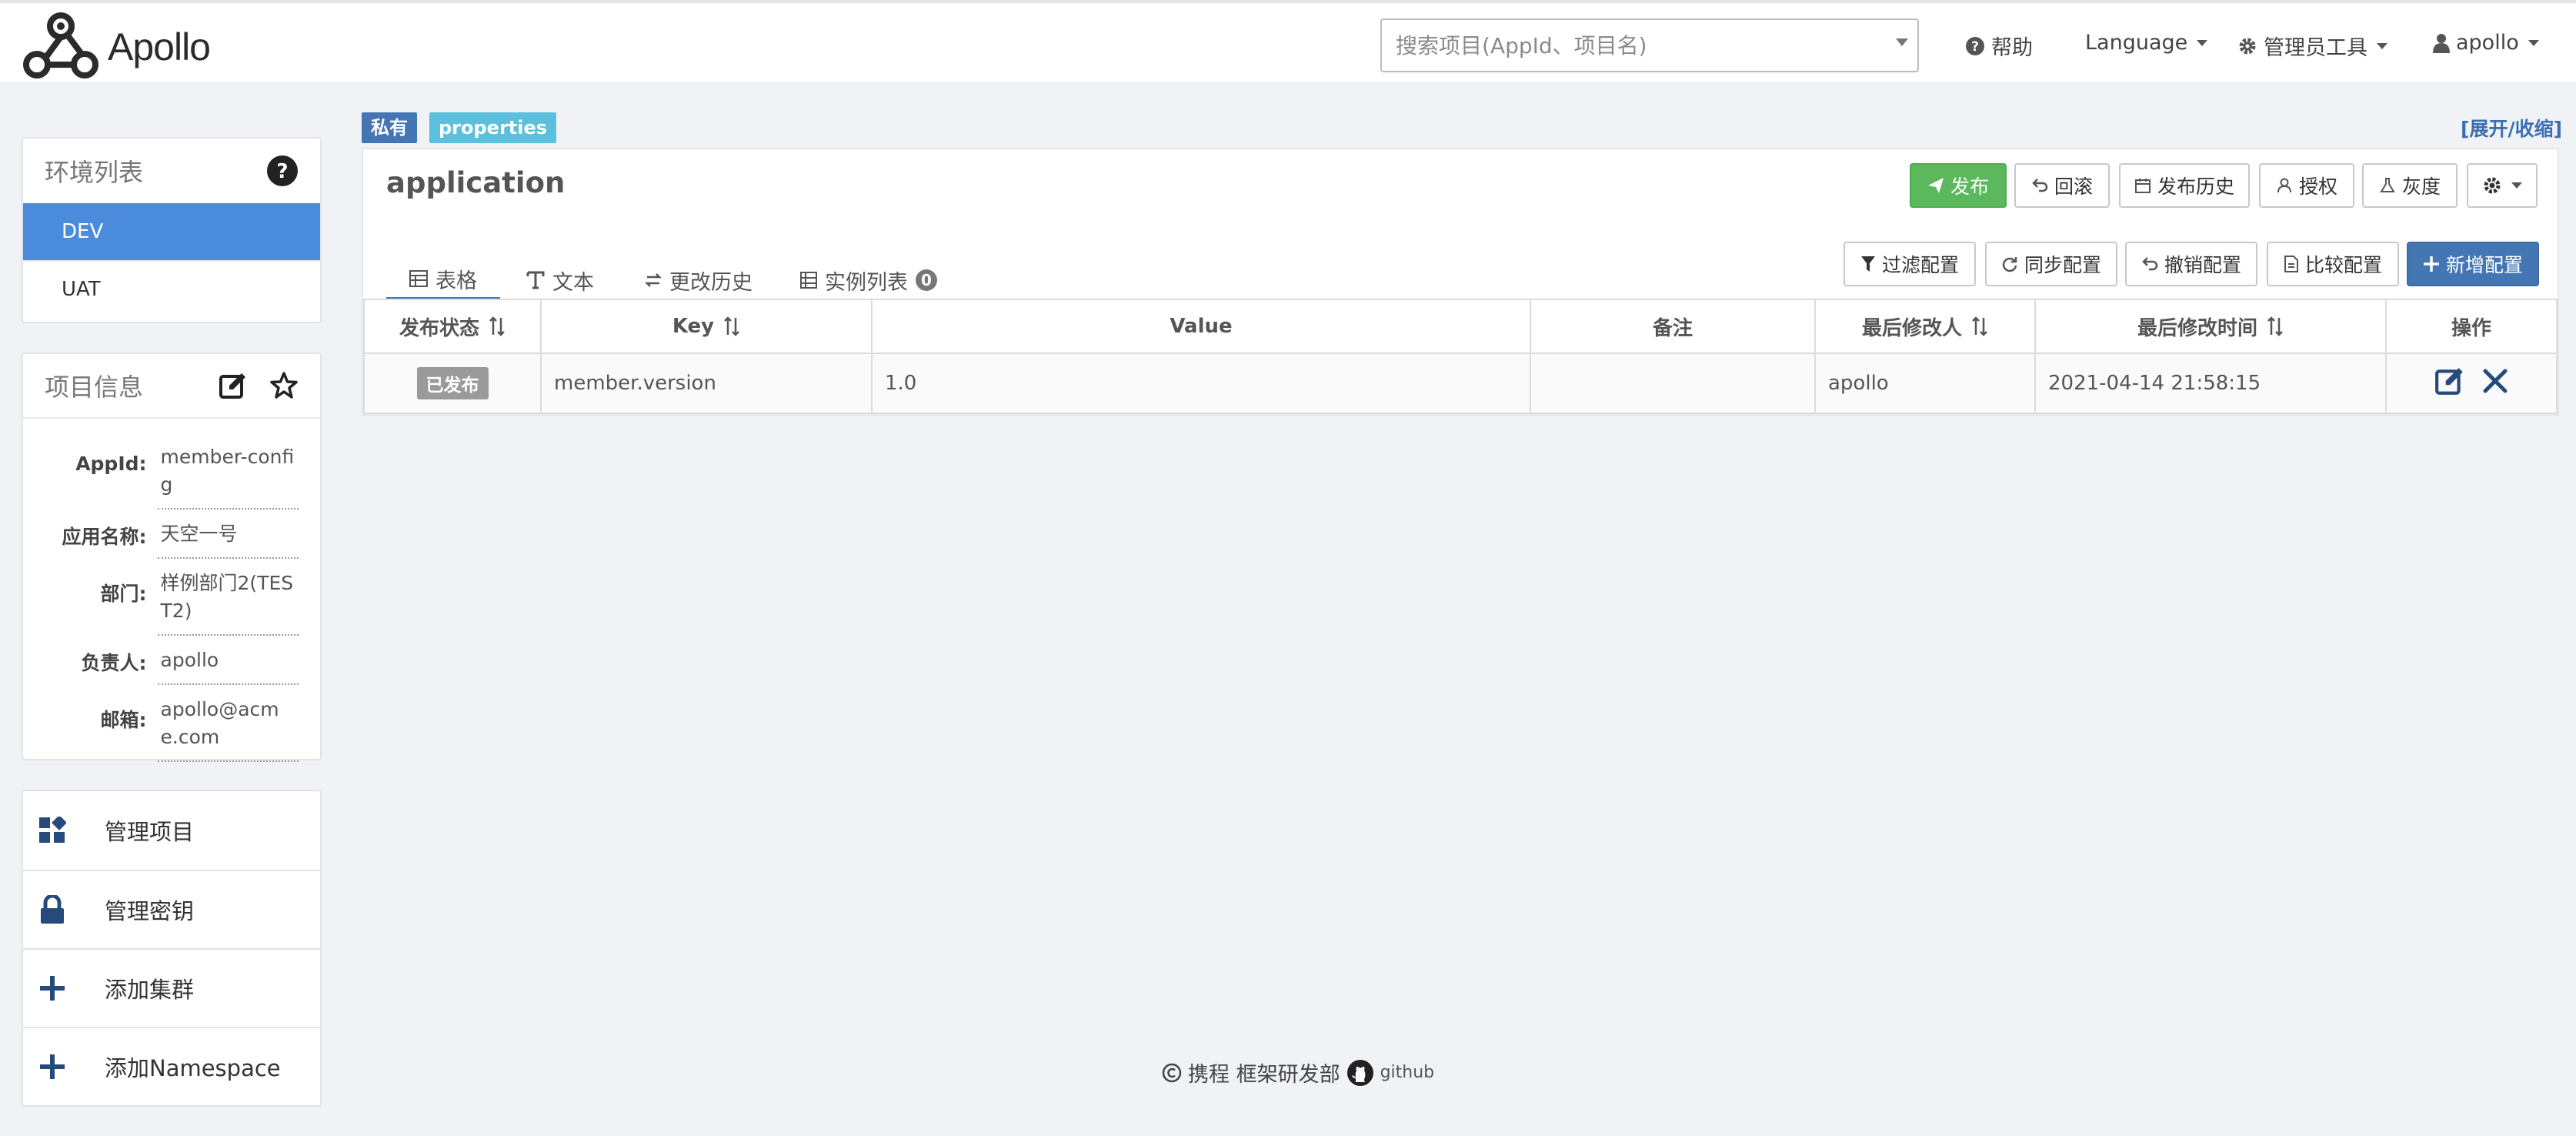 The height and width of the screenshot is (1136, 2576). What do you see at coordinates (1628, 45) in the screenshot?
I see `search-input` at bounding box center [1628, 45].